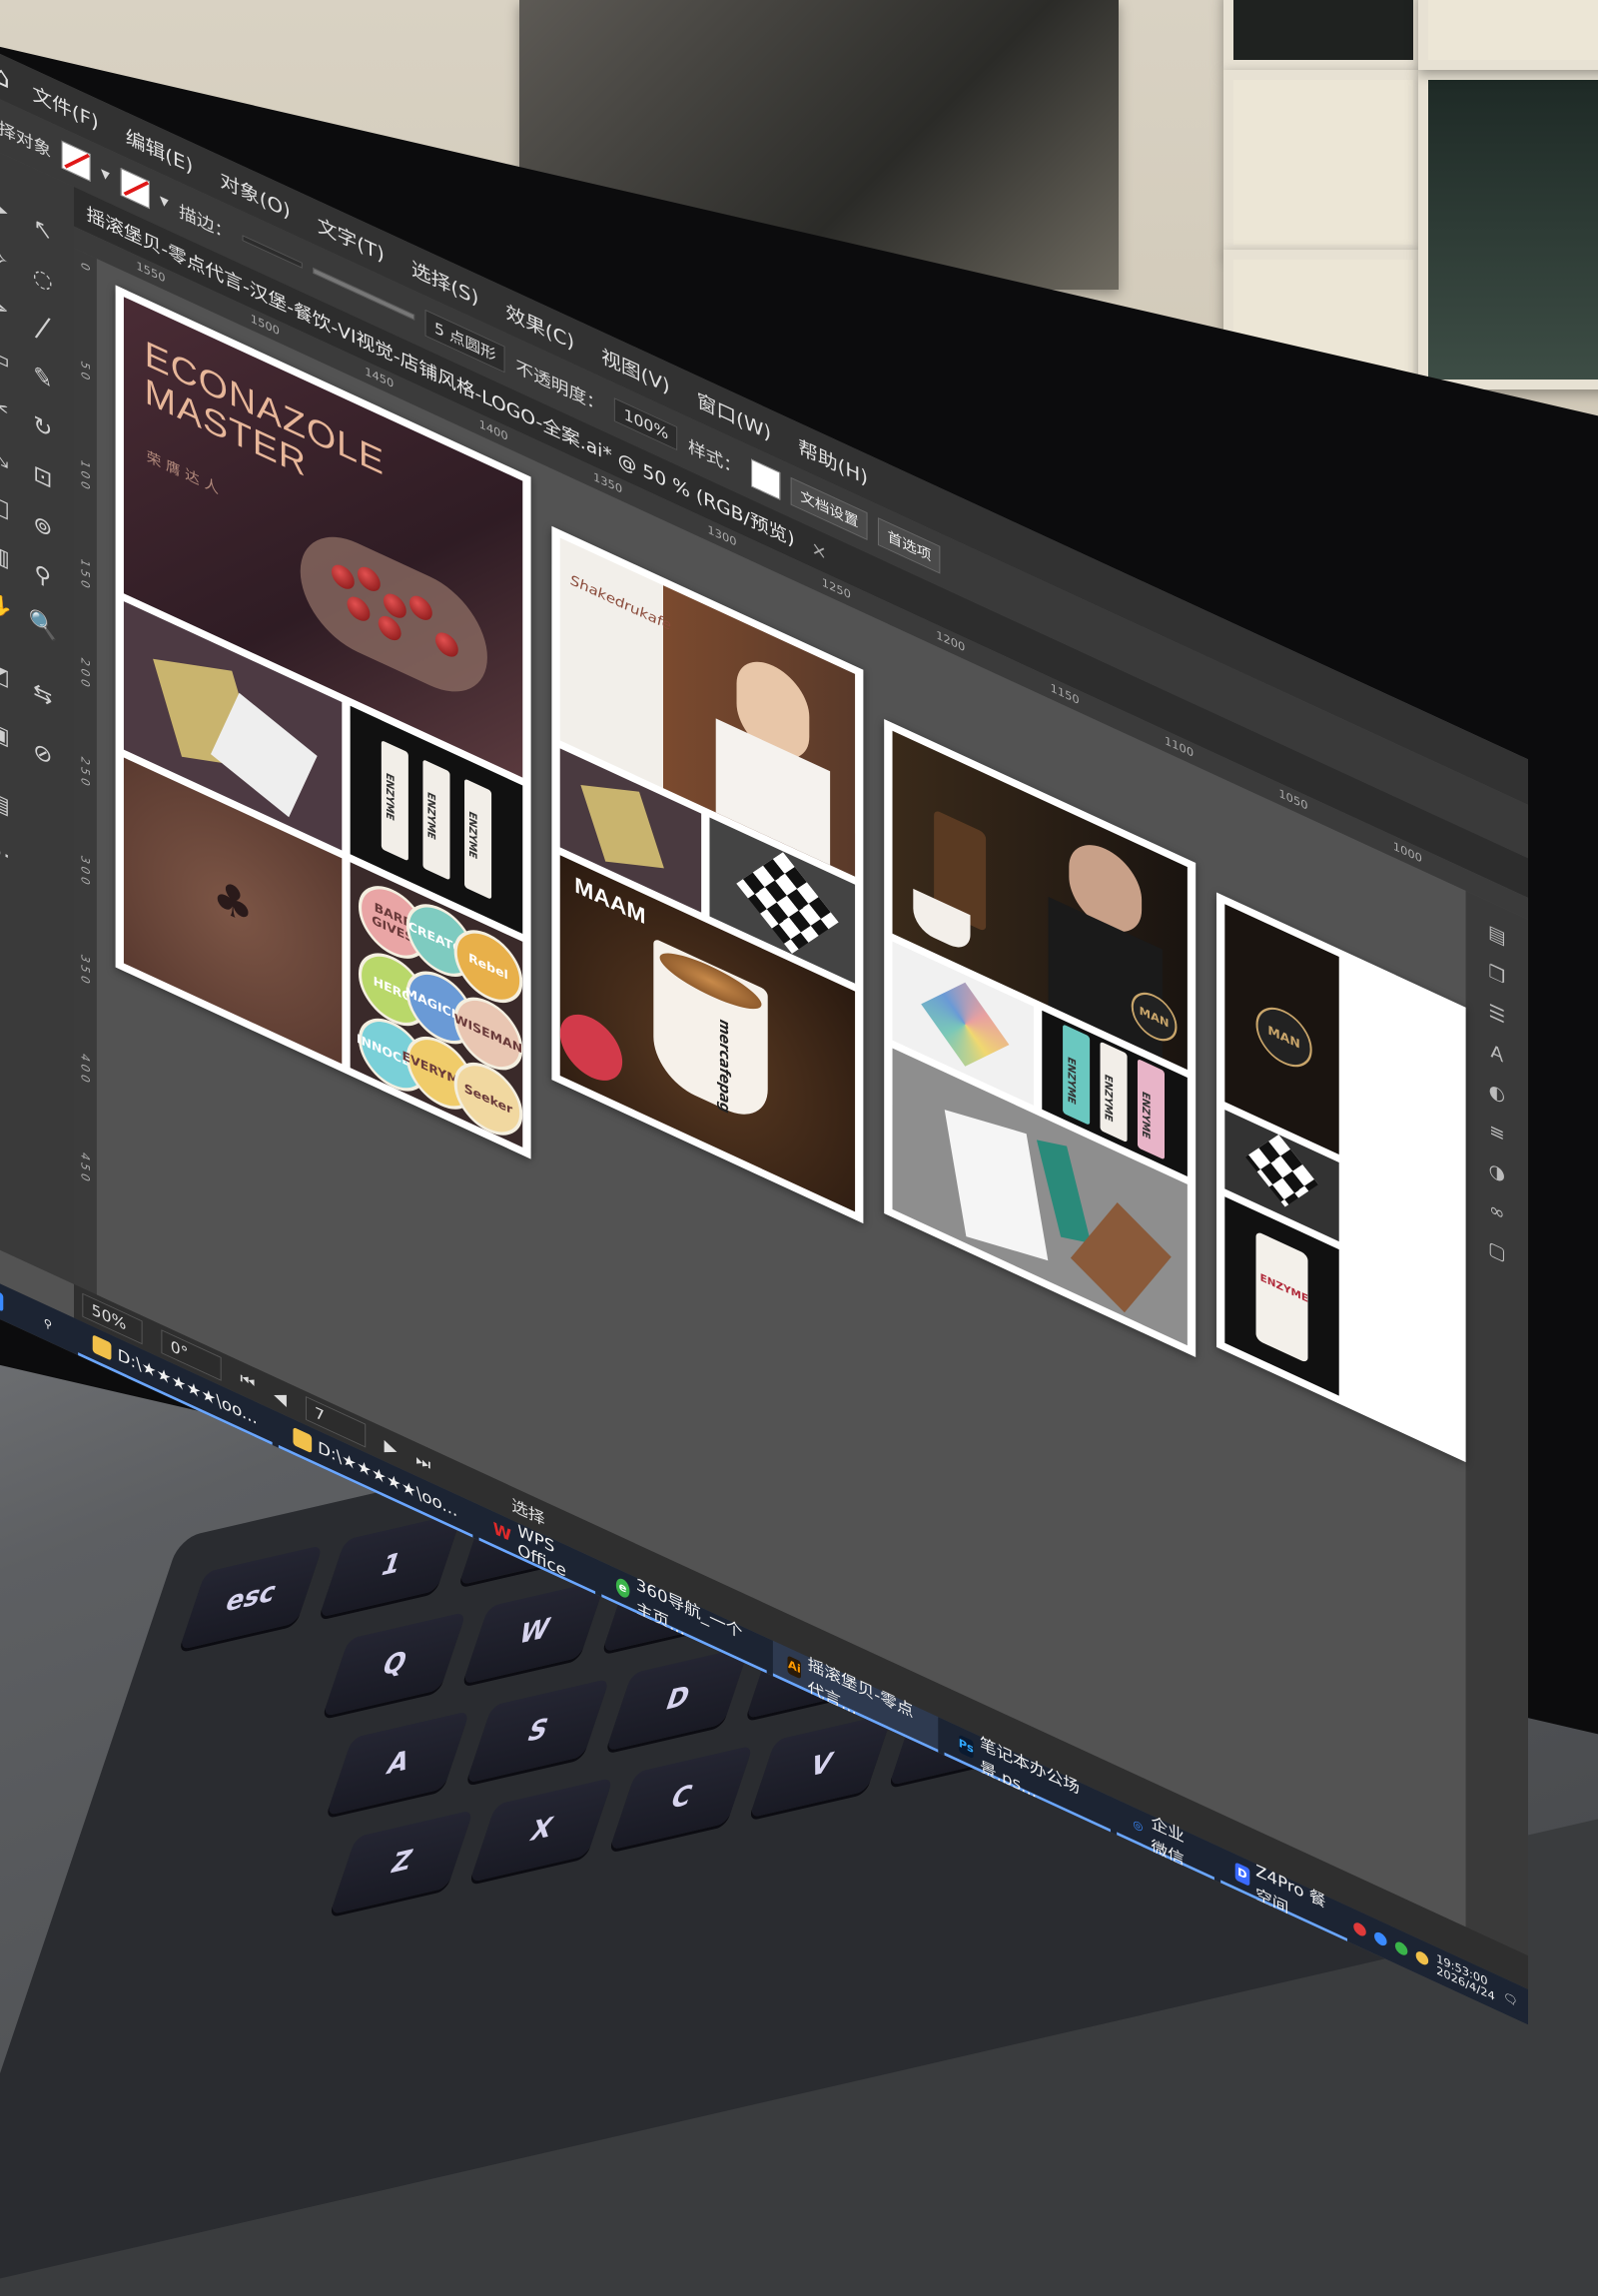 Image resolution: width=1598 pixels, height=2296 pixels. I want to click on key-c: C, so click(681, 1798).